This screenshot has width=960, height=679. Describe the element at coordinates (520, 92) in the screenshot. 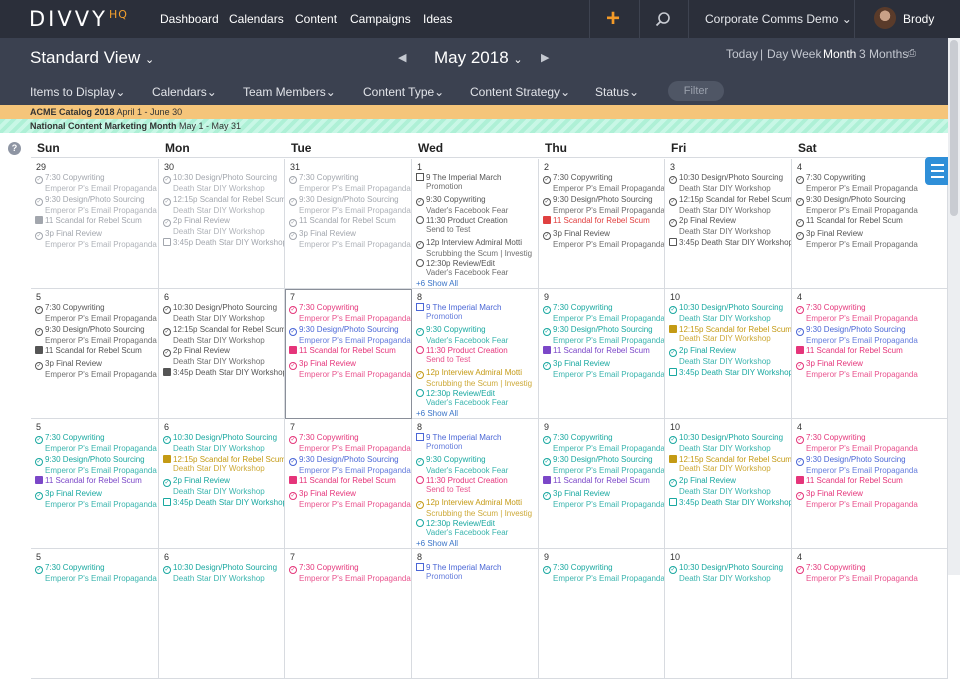

I see `filter-content-strategy: Content Strategy⌄` at that location.